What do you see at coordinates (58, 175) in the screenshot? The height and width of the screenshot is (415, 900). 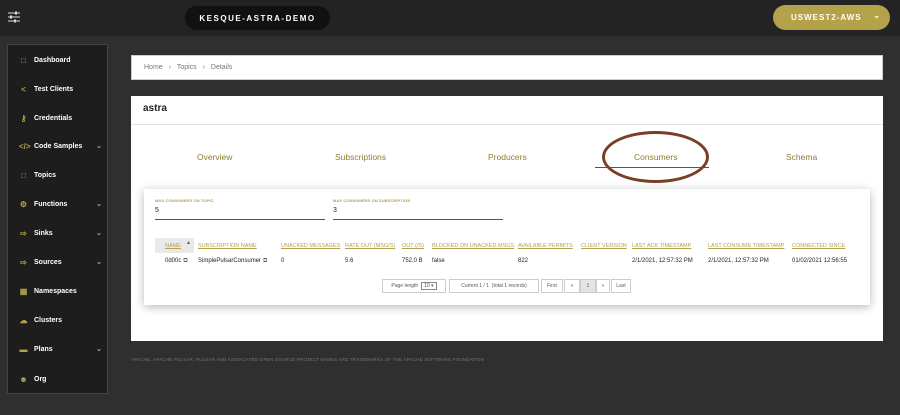 I see `sidebar-item-topics: □ Topics` at bounding box center [58, 175].